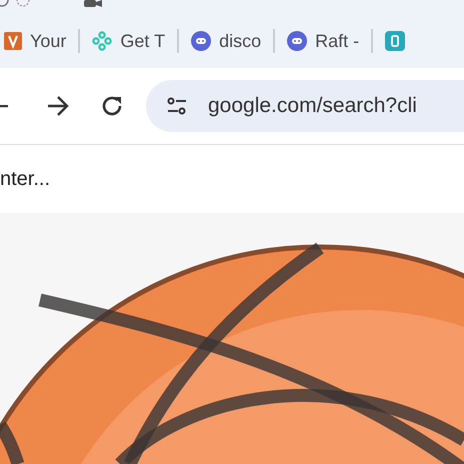 Image resolution: width=464 pixels, height=464 pixels. Describe the element at coordinates (323, 41) in the screenshot. I see `bookmark-item: Raft -` at that location.